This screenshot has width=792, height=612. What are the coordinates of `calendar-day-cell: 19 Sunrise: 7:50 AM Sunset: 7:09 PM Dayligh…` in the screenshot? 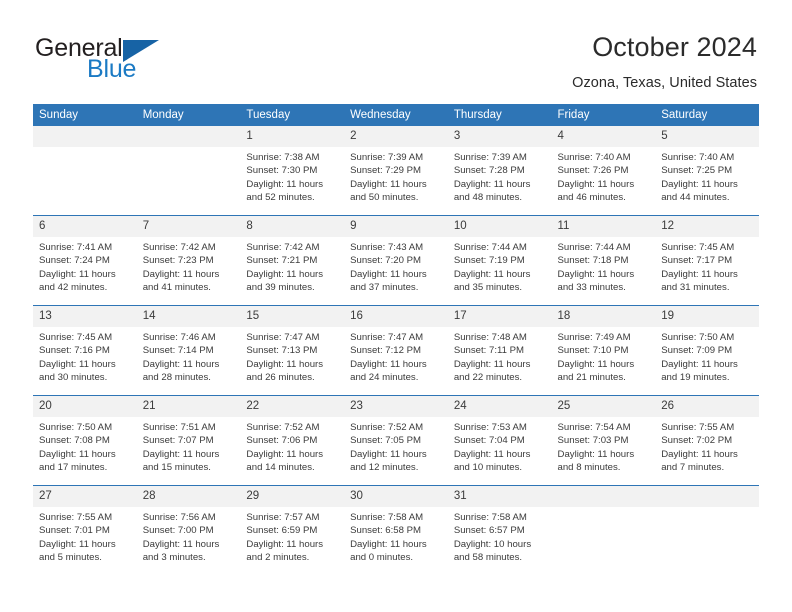 It's located at (707, 350).